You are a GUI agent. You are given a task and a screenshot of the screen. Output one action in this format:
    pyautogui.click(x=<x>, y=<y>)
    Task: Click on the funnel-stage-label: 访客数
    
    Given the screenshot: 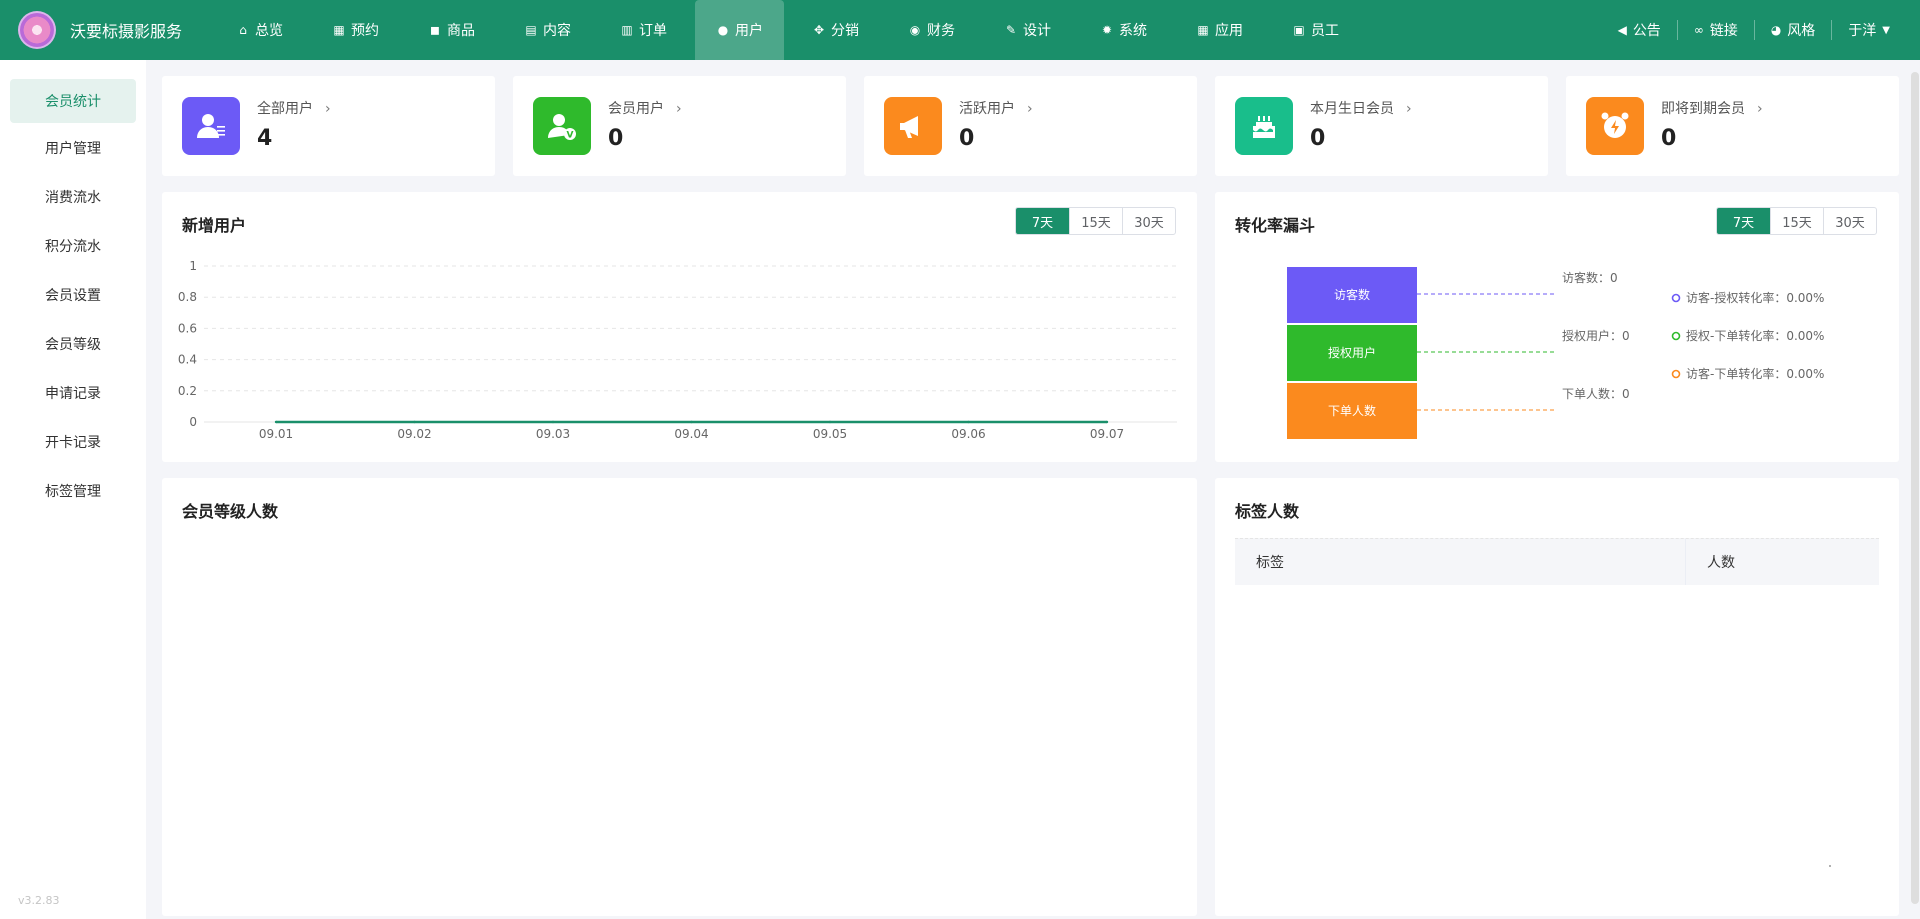 What is the action you would take?
    pyautogui.click(x=1352, y=294)
    